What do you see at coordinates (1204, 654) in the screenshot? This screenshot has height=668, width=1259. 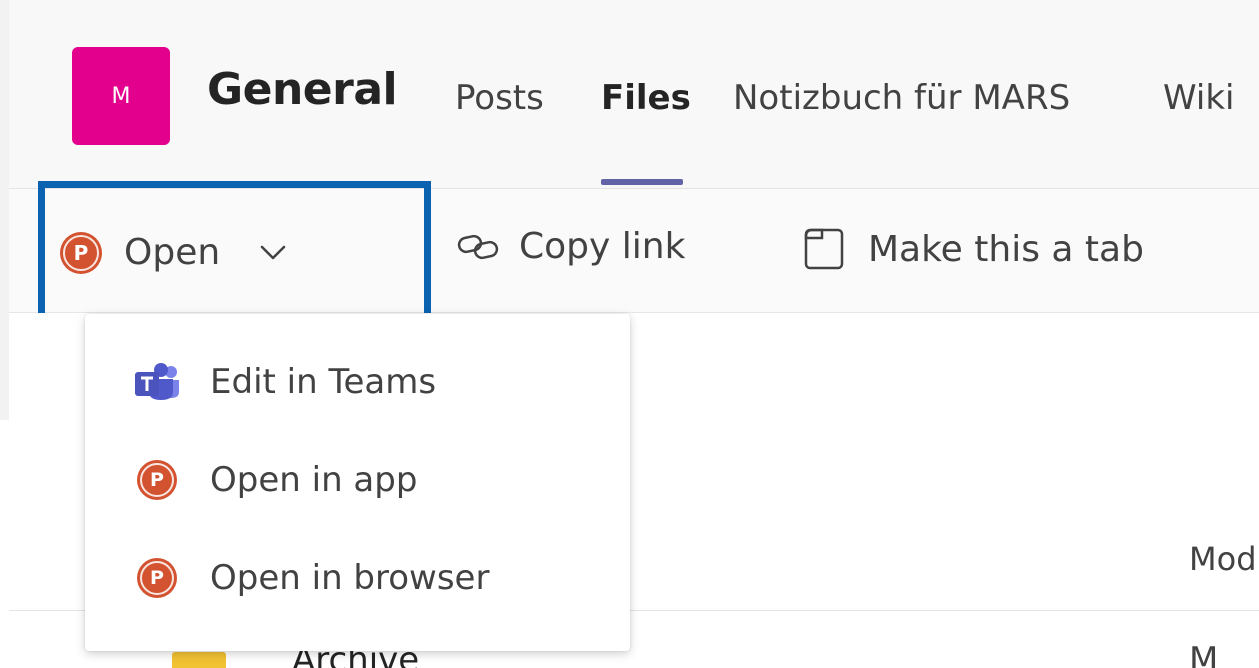 I see `file-row-modified: M` at bounding box center [1204, 654].